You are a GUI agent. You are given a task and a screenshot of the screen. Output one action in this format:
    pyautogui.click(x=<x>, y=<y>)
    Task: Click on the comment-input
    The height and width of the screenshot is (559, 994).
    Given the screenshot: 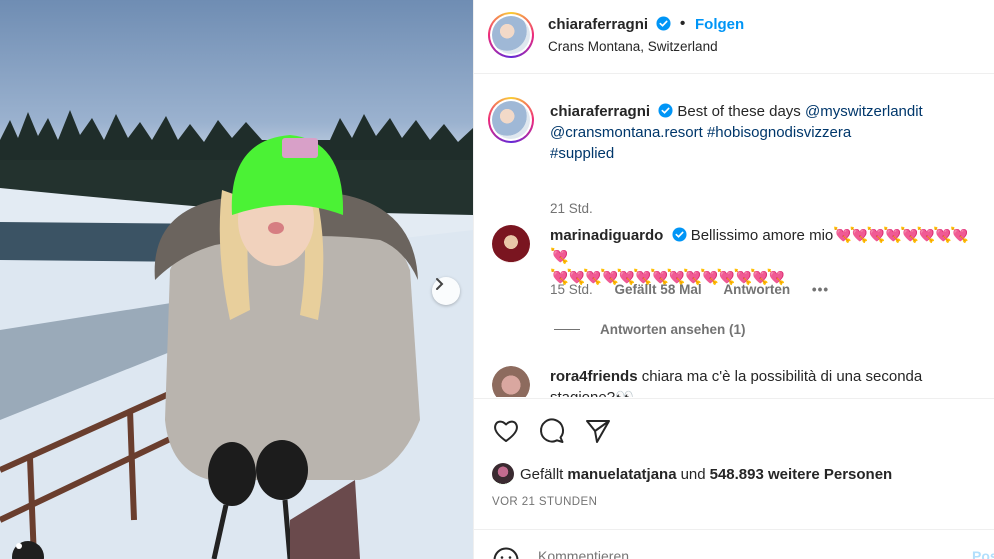 What is the action you would take?
    pyautogui.click(x=728, y=553)
    